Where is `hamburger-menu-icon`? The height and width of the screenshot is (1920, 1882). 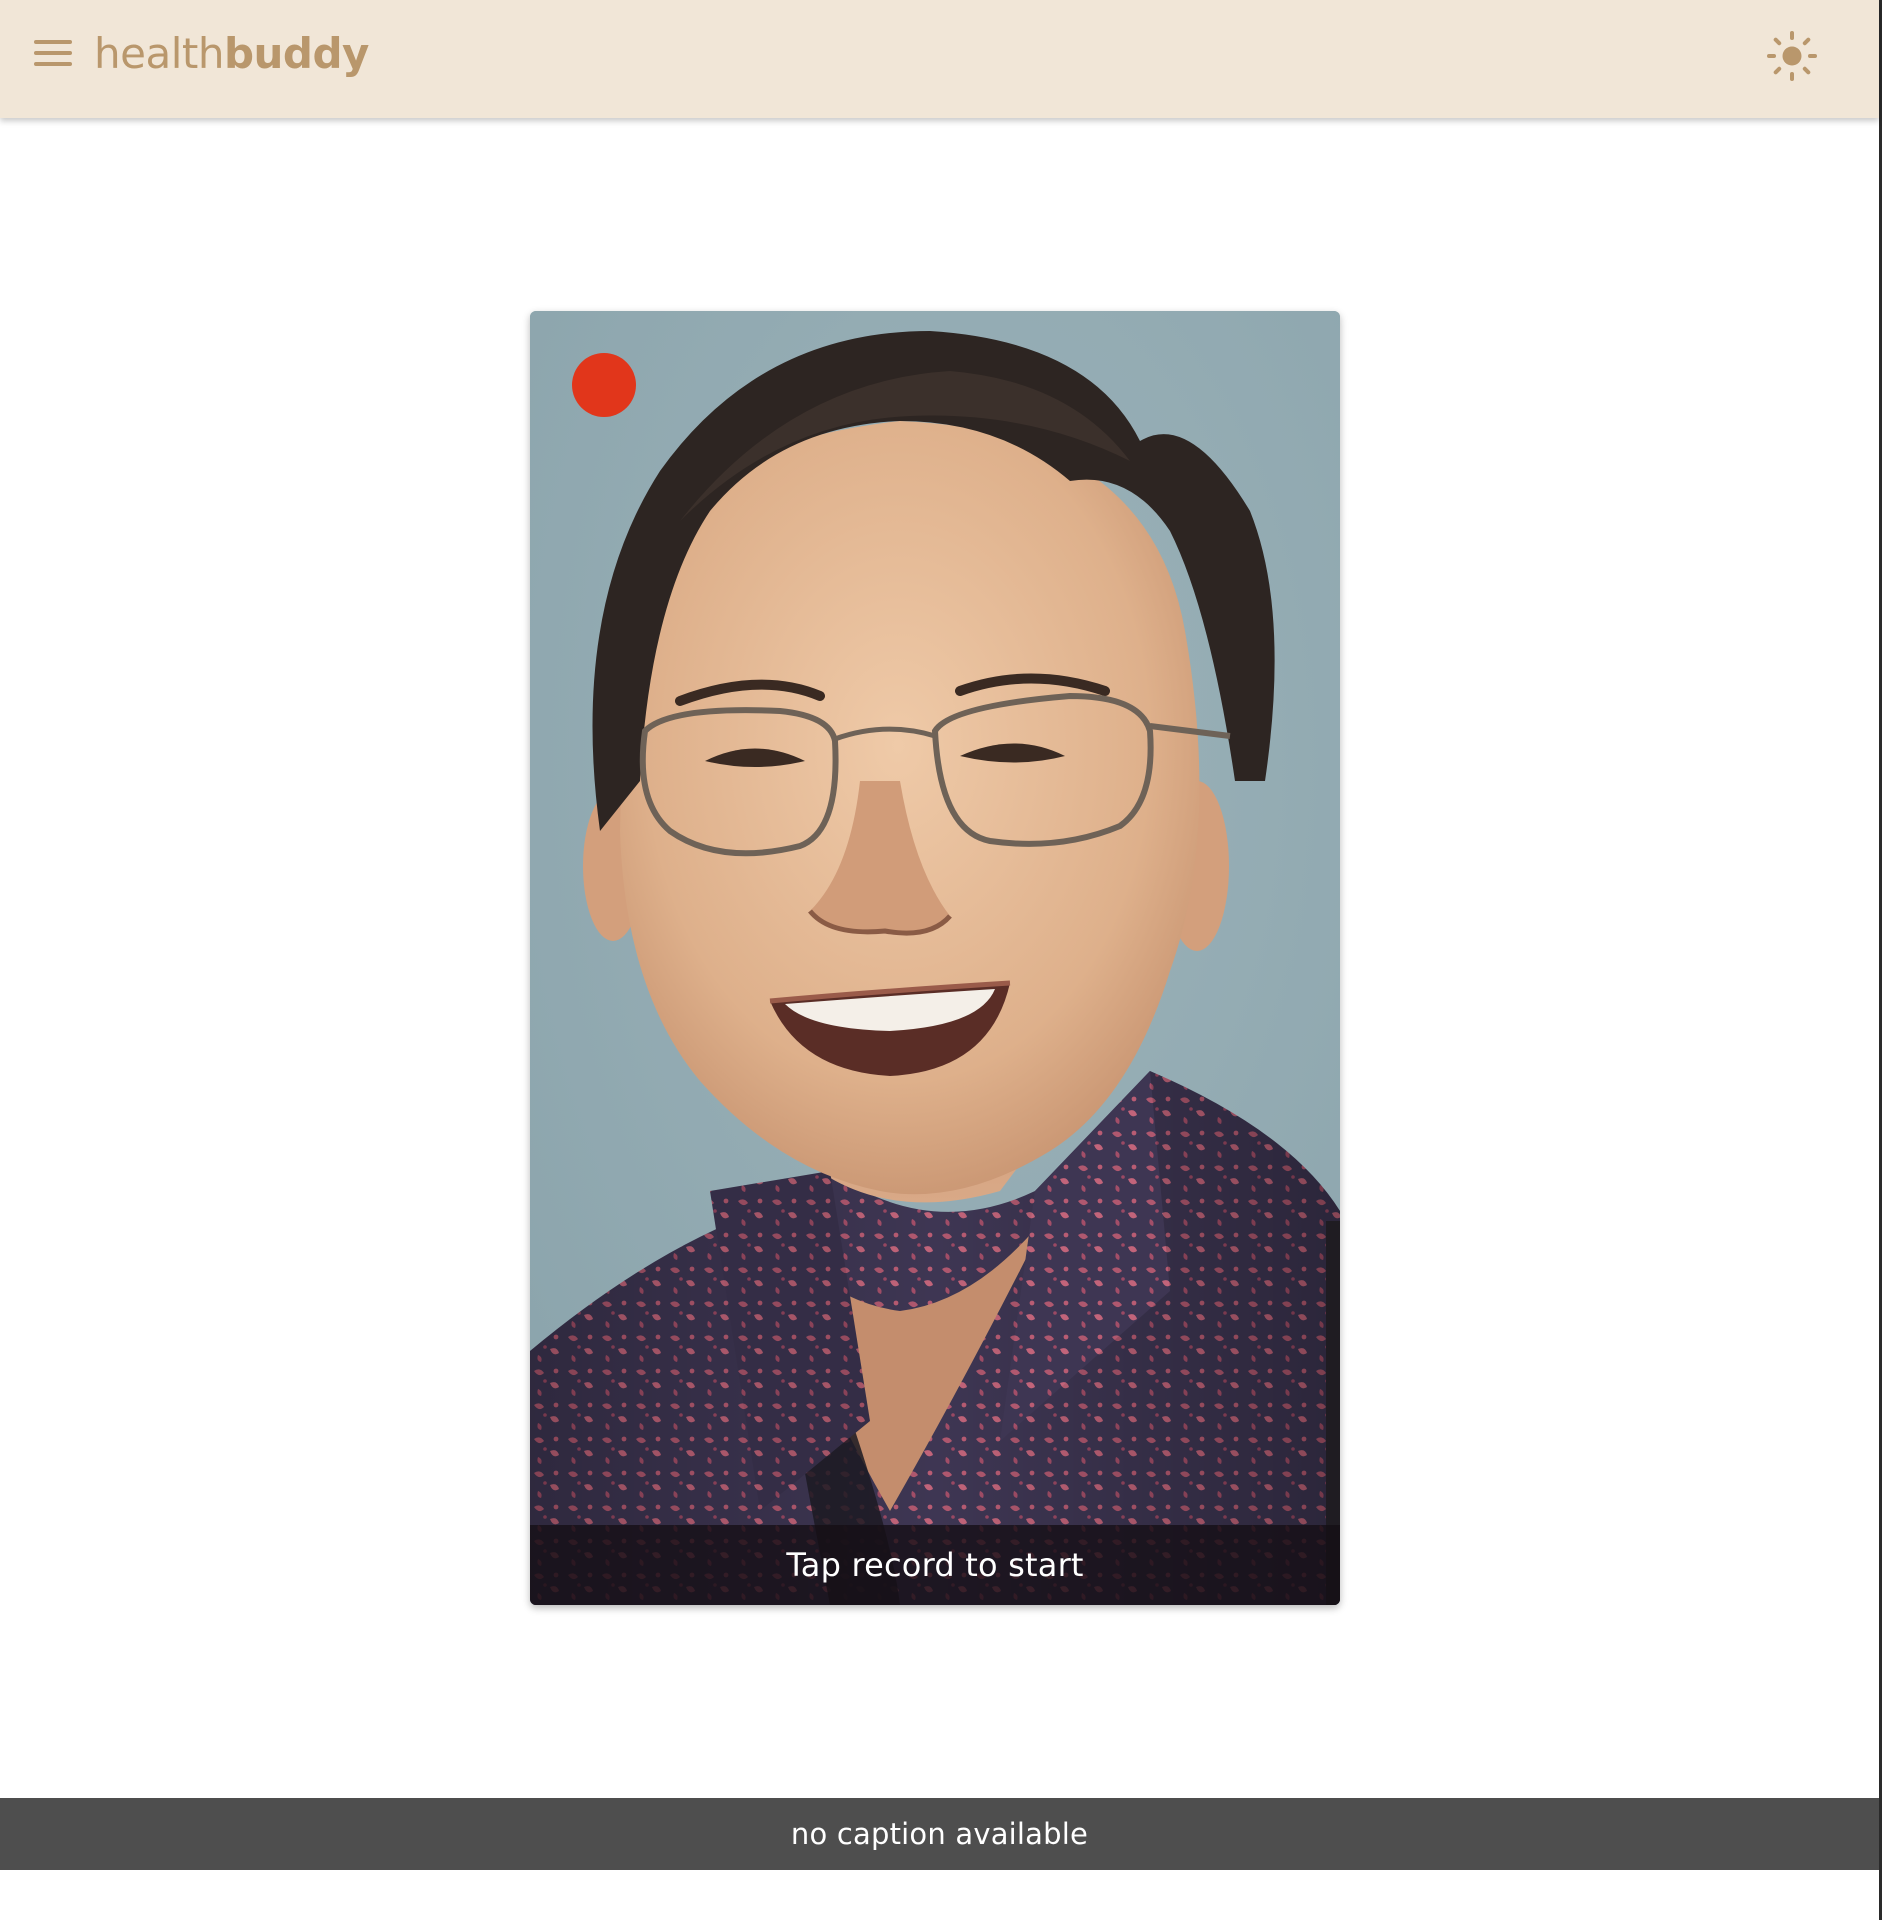 hamburger-menu-icon is located at coordinates (54, 53).